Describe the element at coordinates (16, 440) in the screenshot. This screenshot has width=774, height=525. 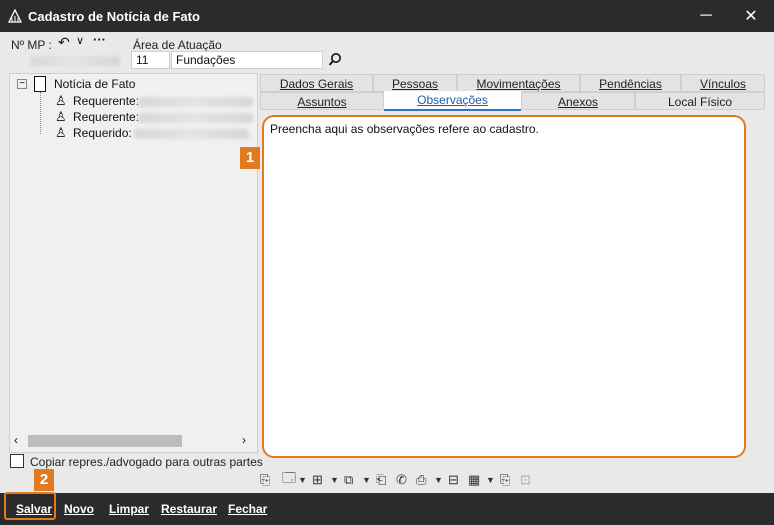
I see `scroll-left-icon: ‹` at that location.